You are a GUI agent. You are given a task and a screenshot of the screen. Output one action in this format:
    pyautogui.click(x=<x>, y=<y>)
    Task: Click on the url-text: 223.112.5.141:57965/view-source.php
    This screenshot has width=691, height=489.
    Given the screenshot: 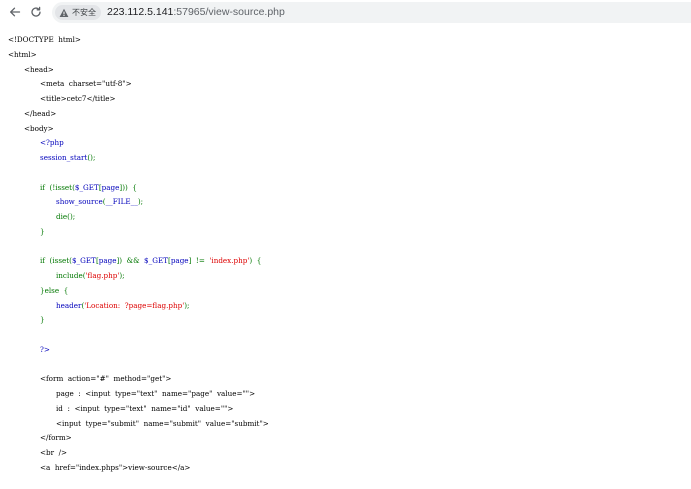 What is the action you would take?
    pyautogui.click(x=196, y=12)
    